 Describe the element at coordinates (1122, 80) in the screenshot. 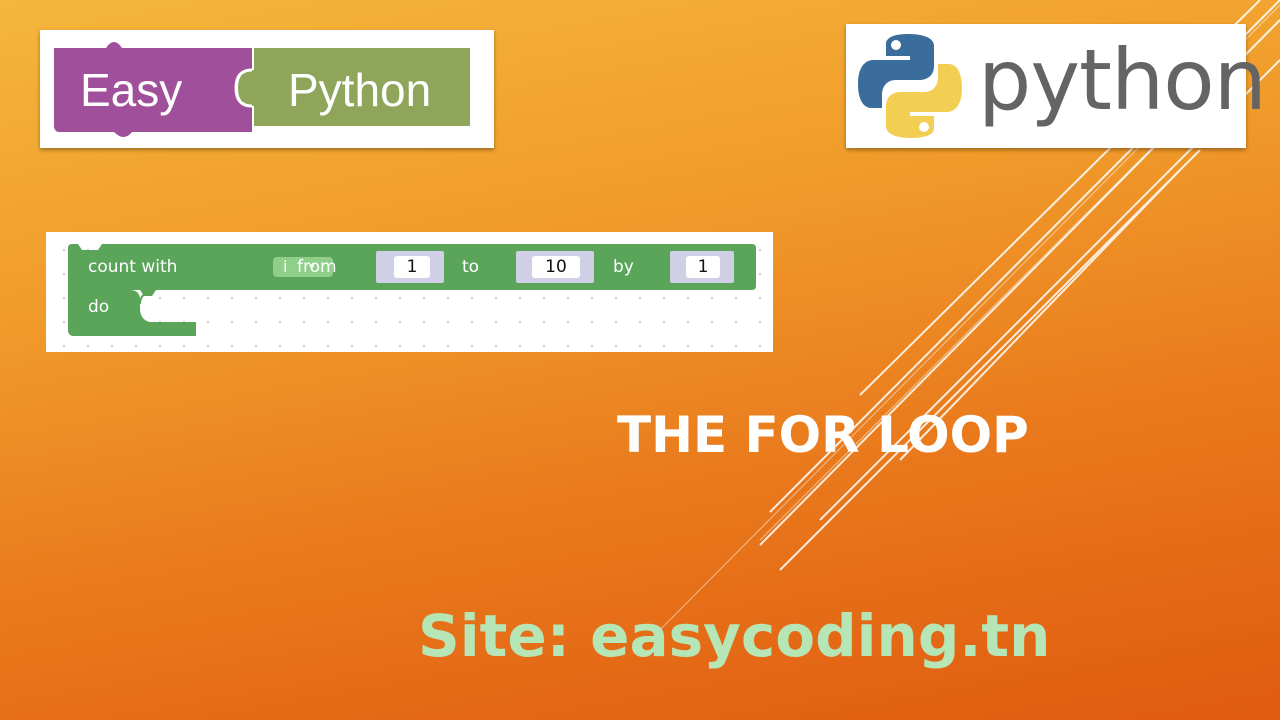

I see `python-wordmark: python` at that location.